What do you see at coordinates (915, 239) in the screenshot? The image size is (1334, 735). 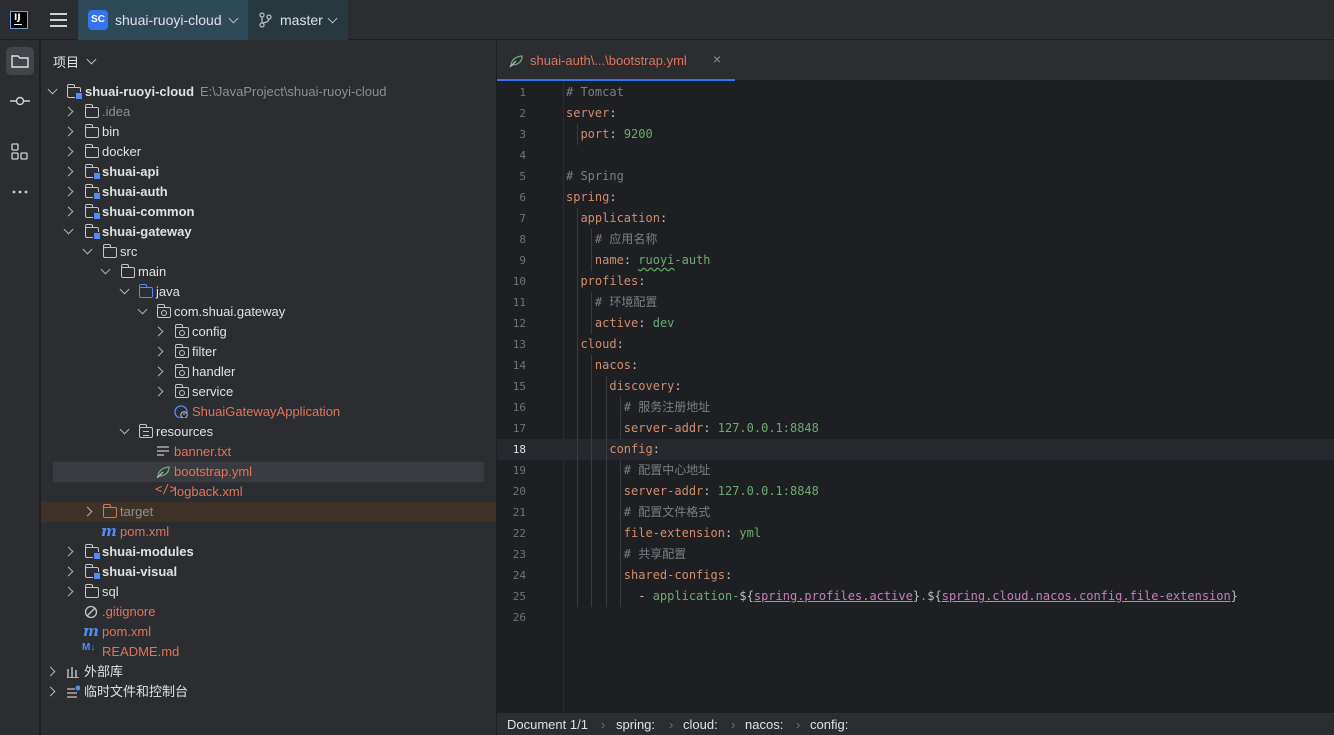 I see `code-line: 8 # 应用名称` at bounding box center [915, 239].